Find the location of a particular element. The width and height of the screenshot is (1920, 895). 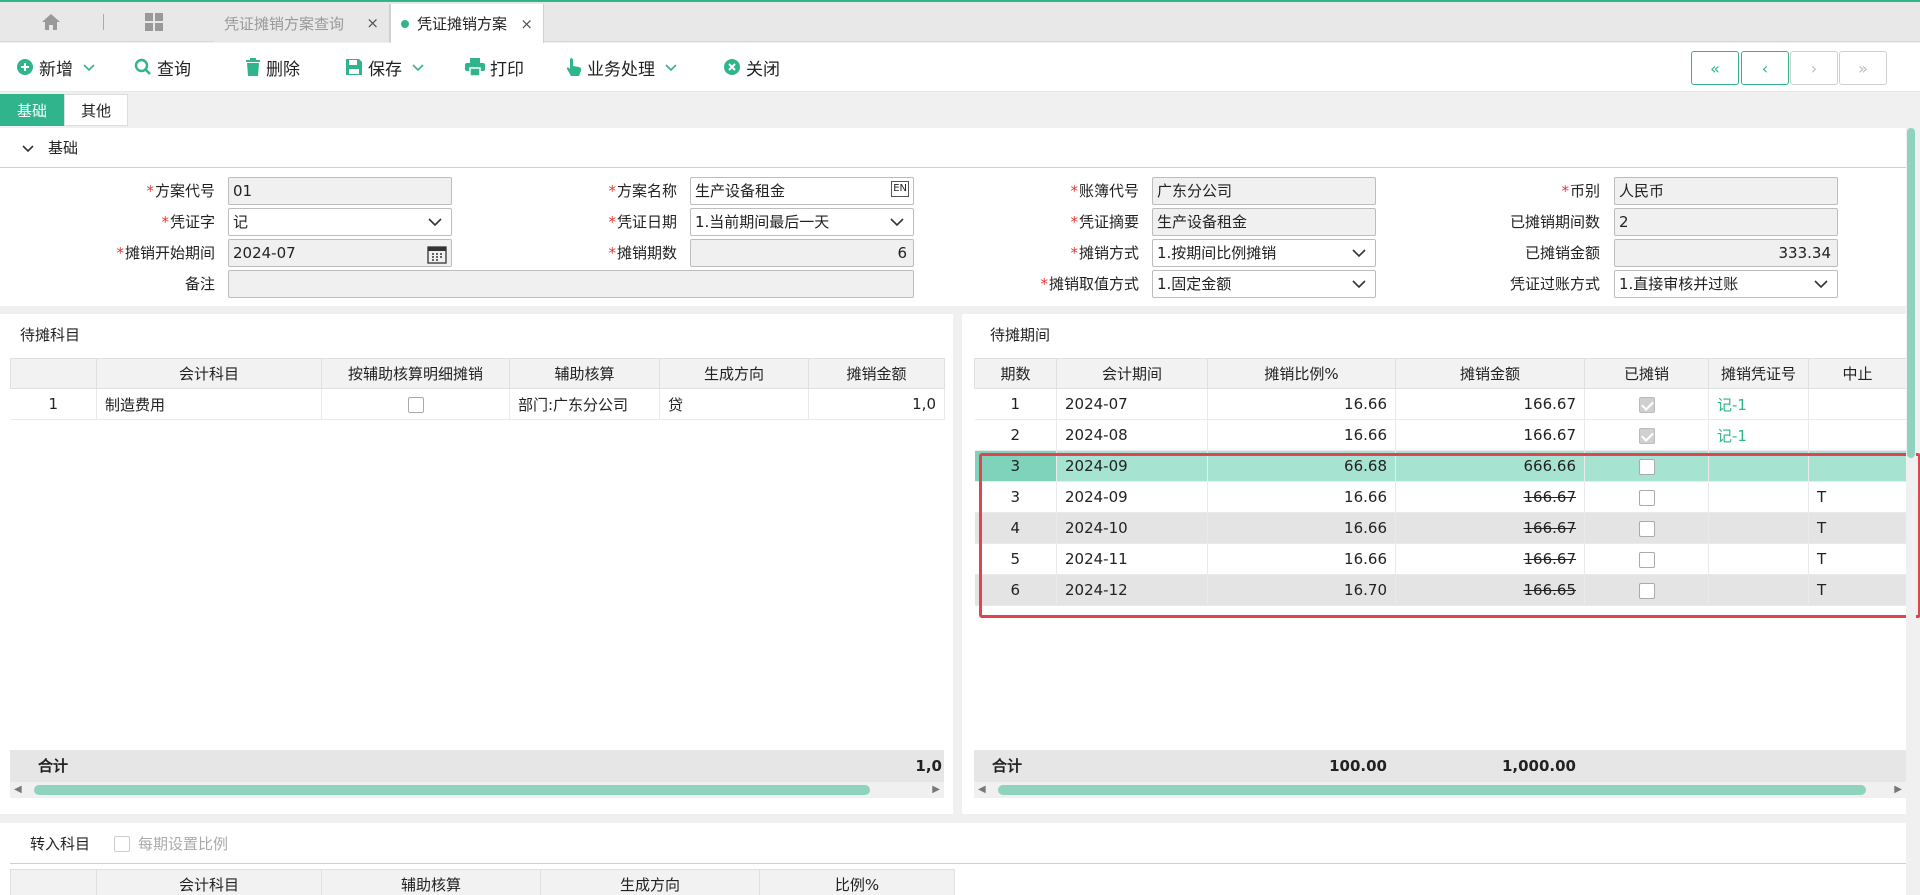

close-button: 关闭 is located at coordinates (751, 67).